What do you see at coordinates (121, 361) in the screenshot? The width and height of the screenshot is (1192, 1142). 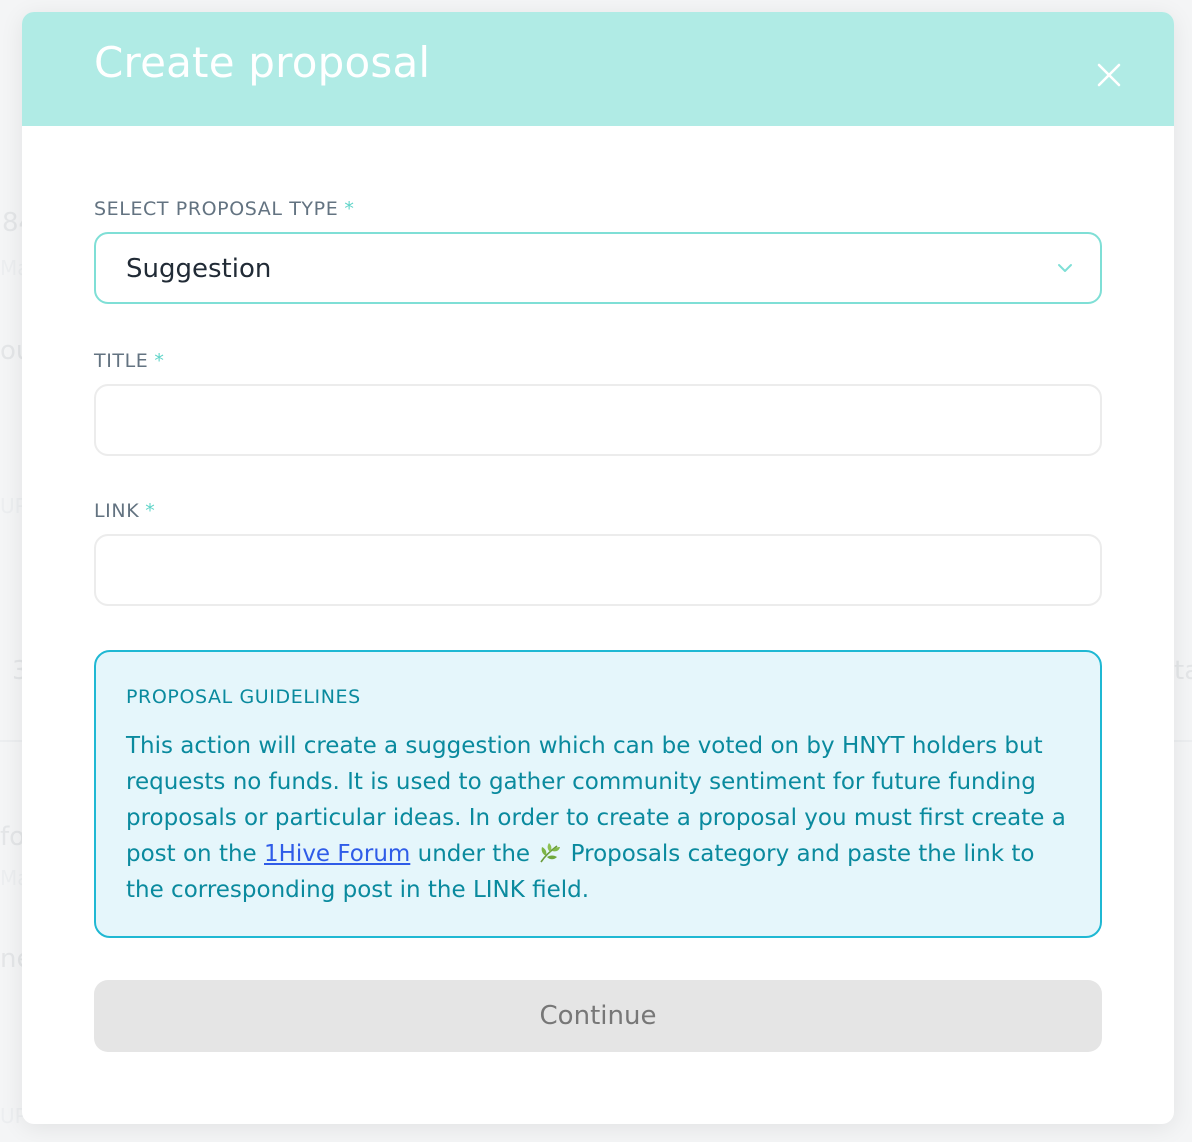 I see `title-label-text: TITLE` at bounding box center [121, 361].